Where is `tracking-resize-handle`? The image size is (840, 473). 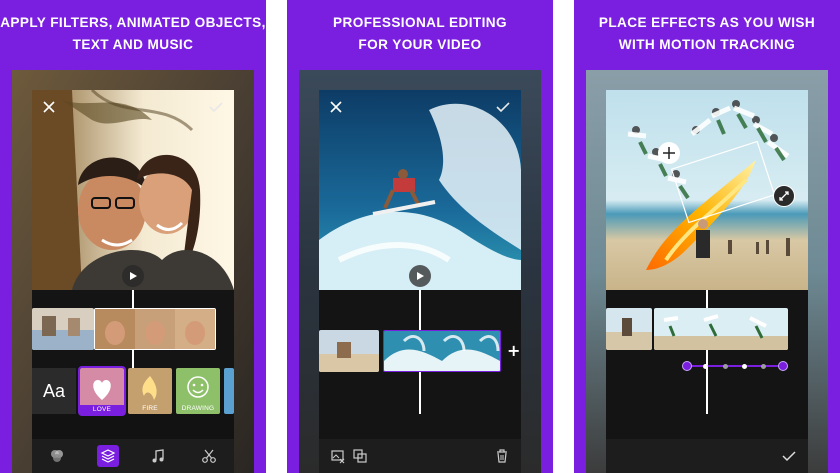
tracking-resize-handle is located at coordinates (669, 153).